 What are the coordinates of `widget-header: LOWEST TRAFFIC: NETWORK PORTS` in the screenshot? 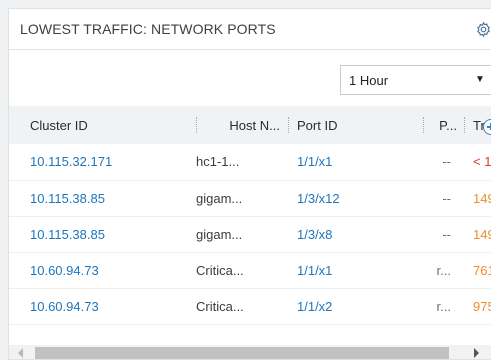 It's located at (250, 29).